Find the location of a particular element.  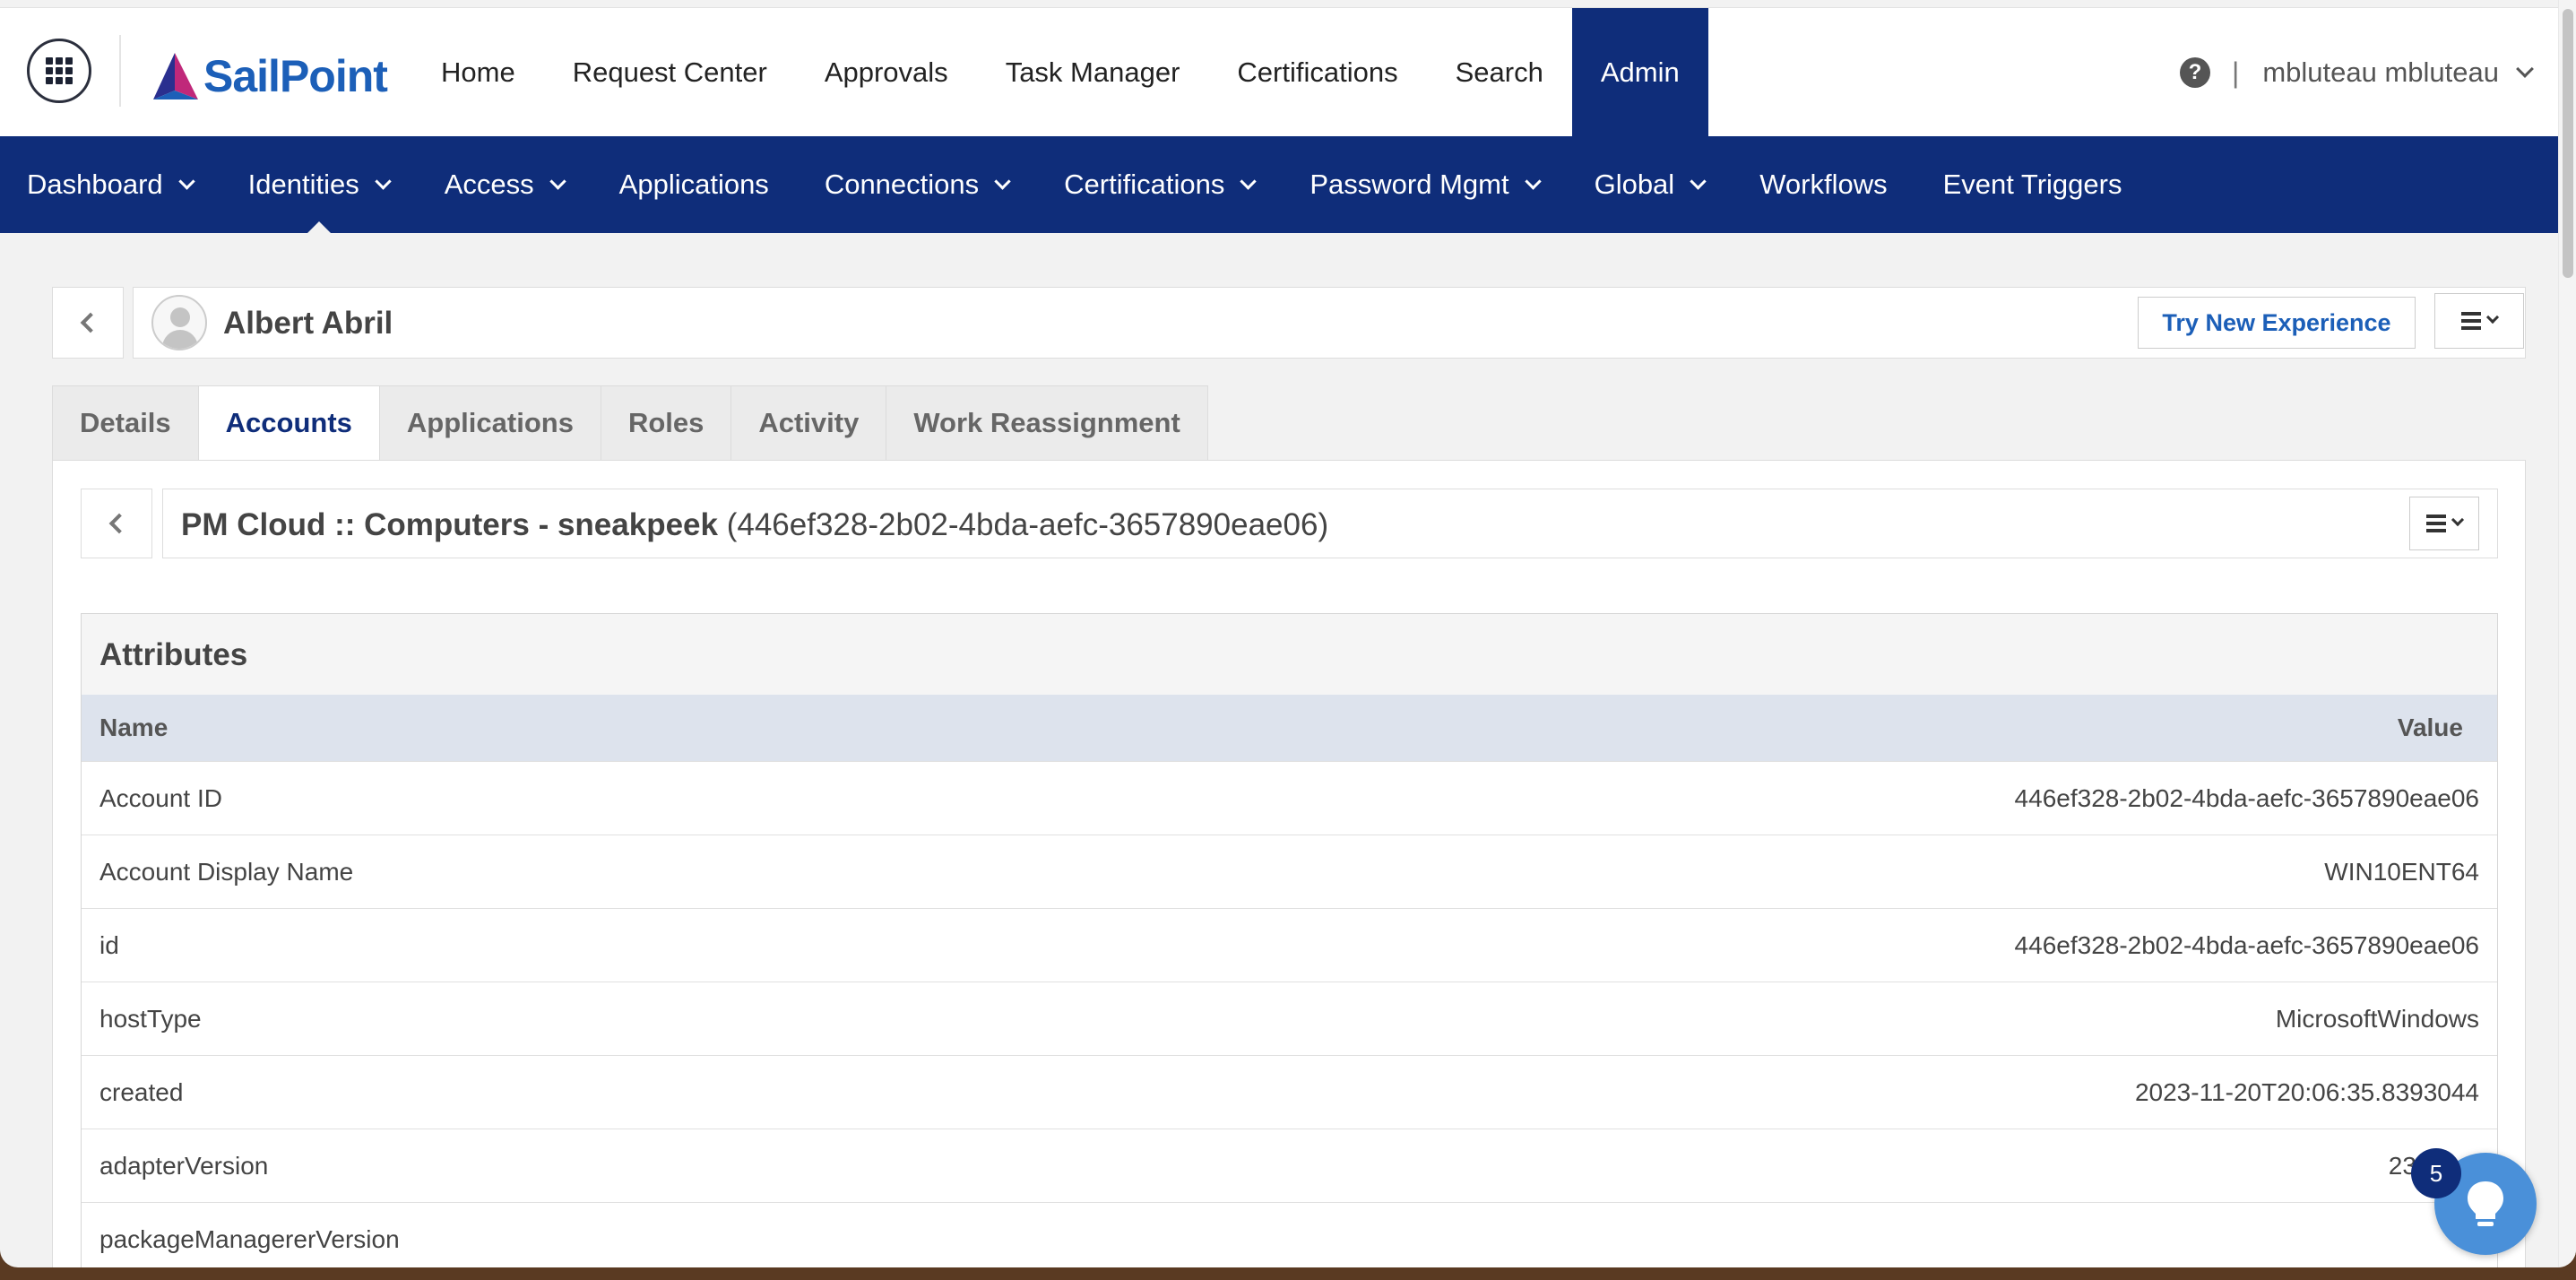

user-menu: mbluteau mbluteau is located at coordinates (2380, 72).